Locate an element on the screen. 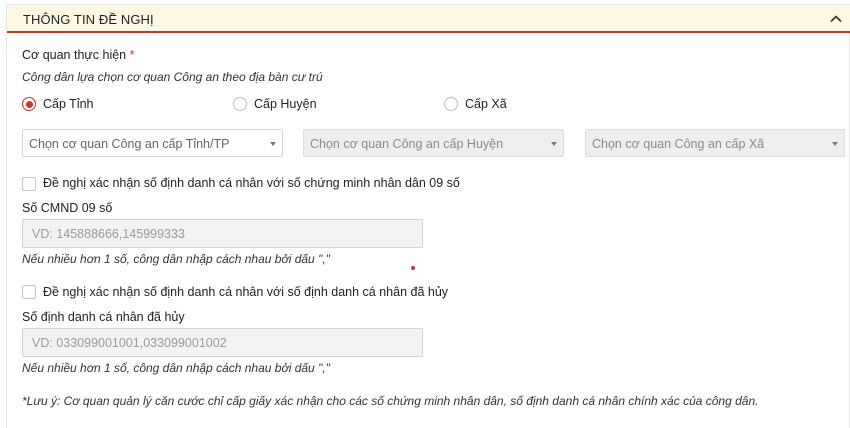  cancelled-id-field-label: Số định danh cá nhân đã hủy is located at coordinates (103, 317).